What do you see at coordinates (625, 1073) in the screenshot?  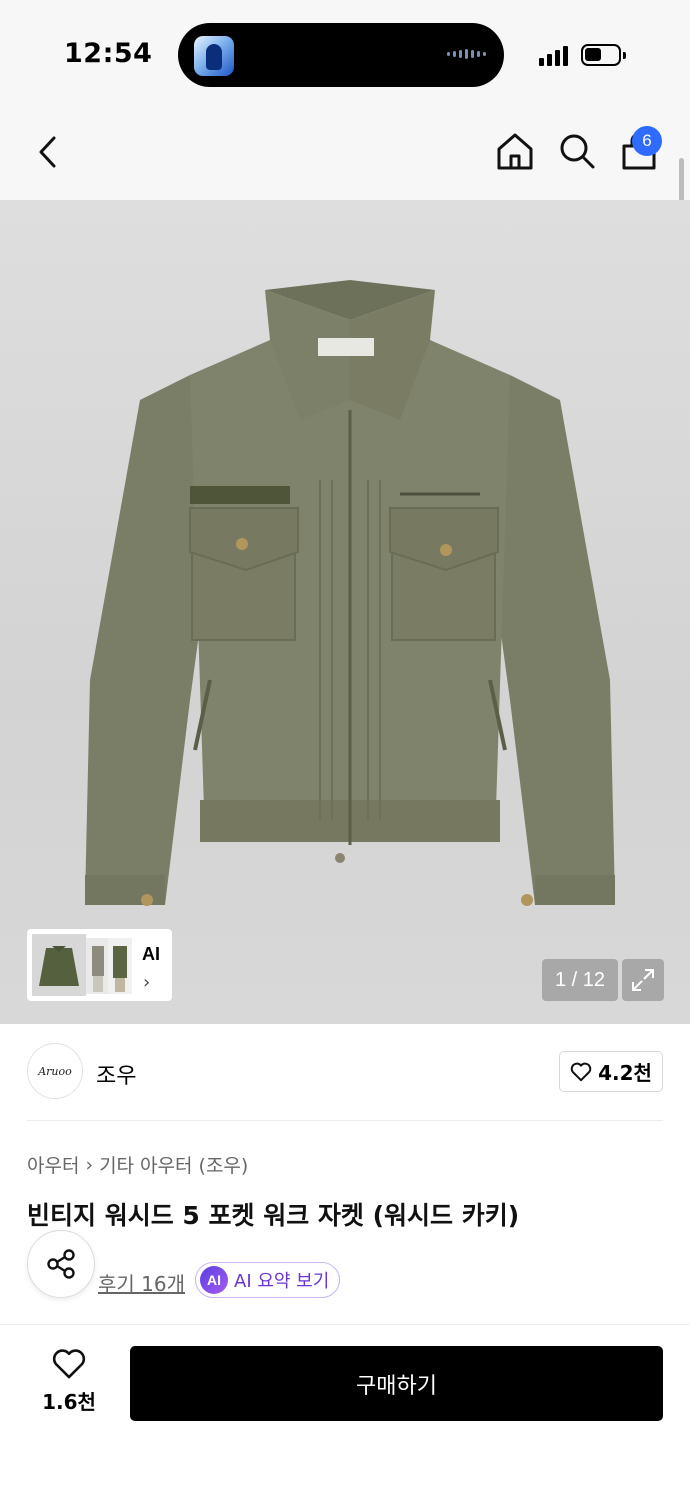 I see `brand-like-count: 4.2천` at bounding box center [625, 1073].